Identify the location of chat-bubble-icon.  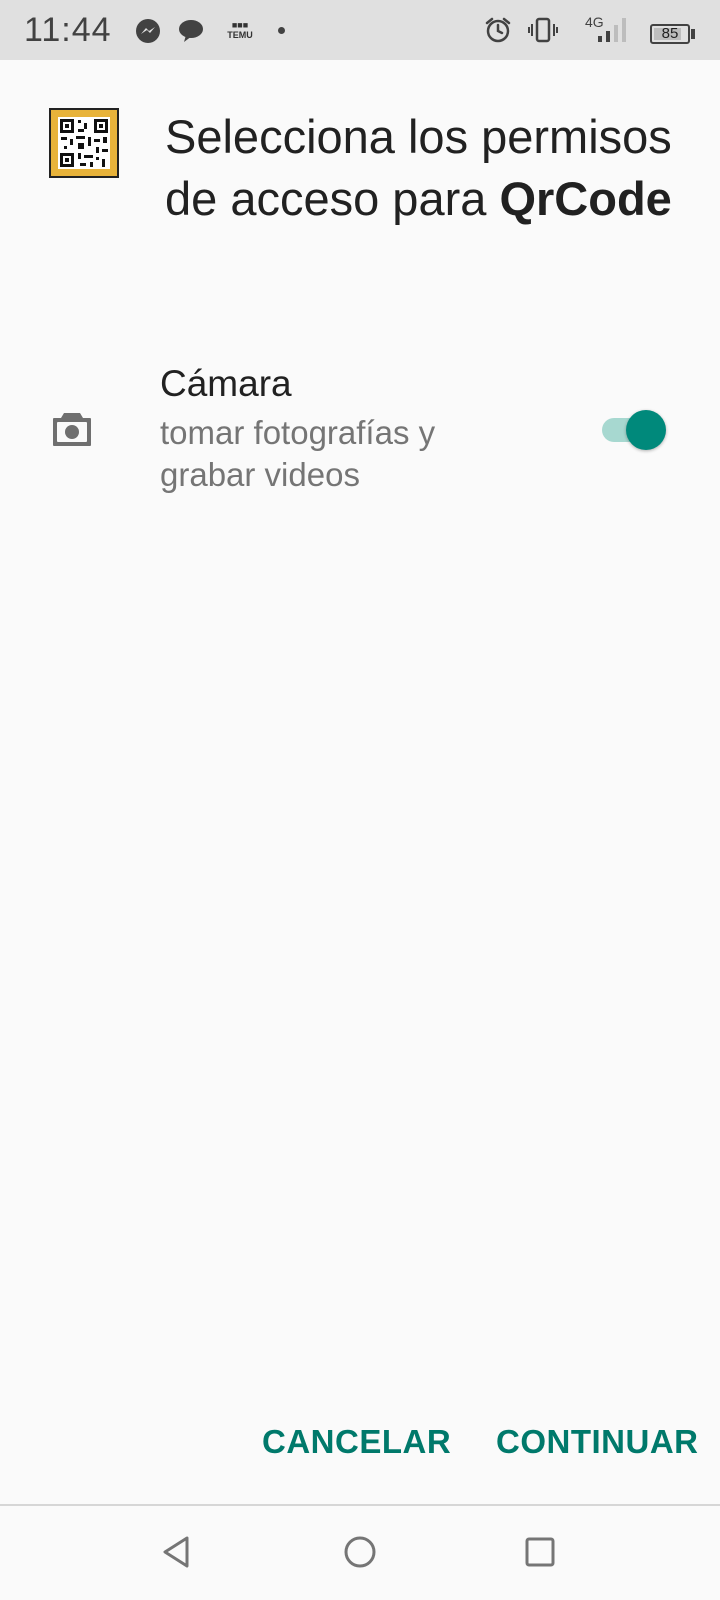
(191, 31).